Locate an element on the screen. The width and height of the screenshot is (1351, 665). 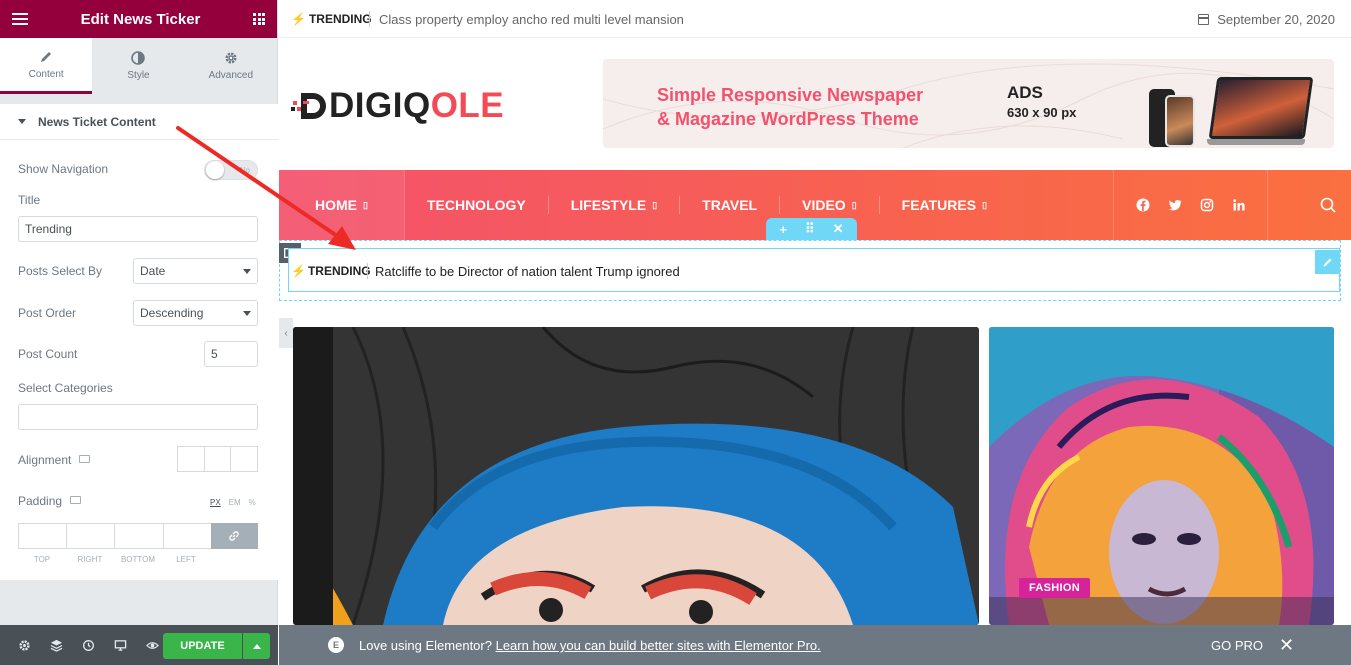
pencil-icon is located at coordinates (46, 56).